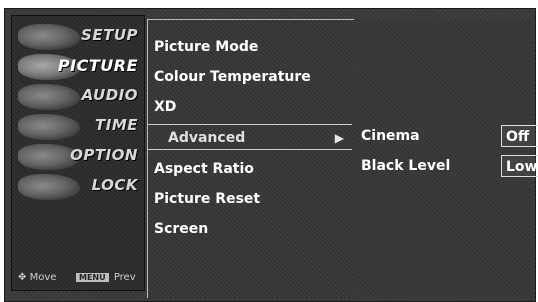 This screenshot has height=302, width=538. Describe the element at coordinates (390, 136) in the screenshot. I see `cinema-label: Cinema` at that location.